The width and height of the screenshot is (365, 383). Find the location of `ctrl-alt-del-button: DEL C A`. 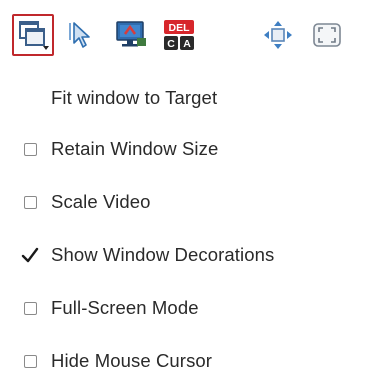

ctrl-alt-del-button: DEL C A is located at coordinates (179, 35).